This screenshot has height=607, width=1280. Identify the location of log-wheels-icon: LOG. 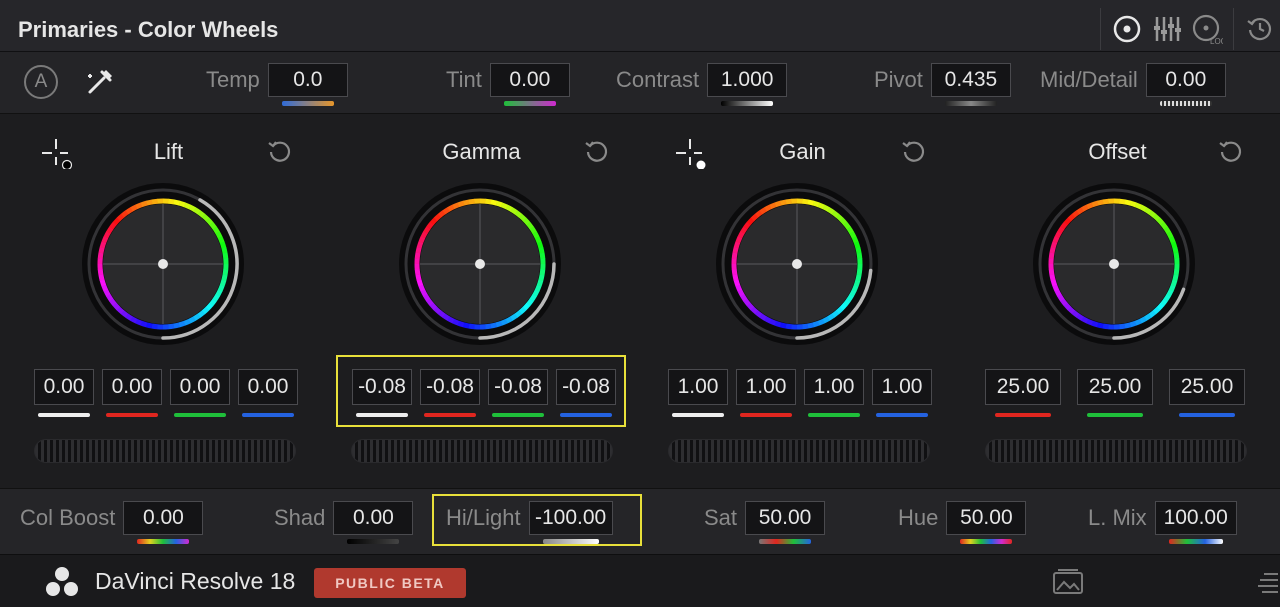
(1207, 29).